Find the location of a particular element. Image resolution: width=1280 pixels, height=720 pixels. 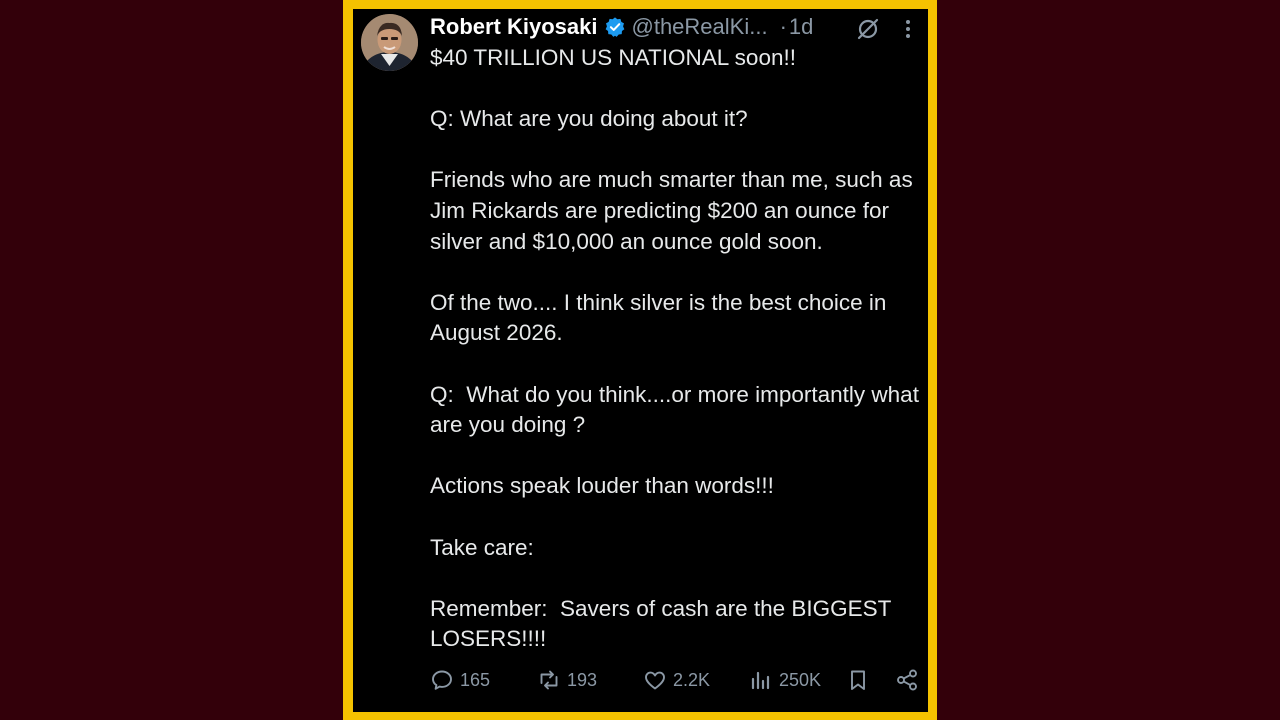

tweet-paragraph: $40 TRILLION US NATIONAL soon!! is located at coordinates (613, 57).